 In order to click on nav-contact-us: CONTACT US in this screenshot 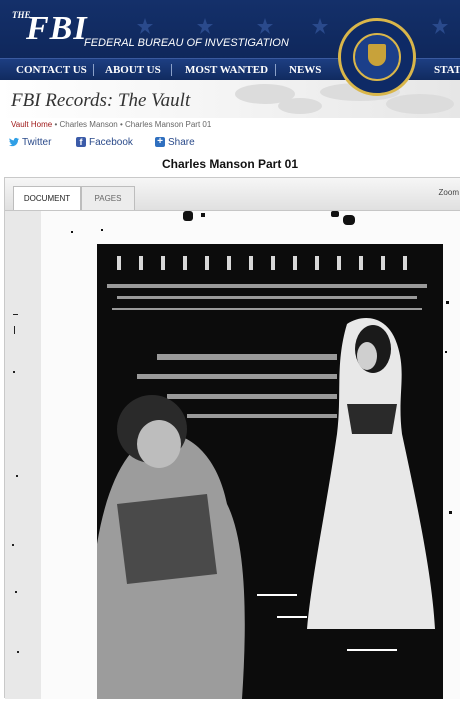, I will do `click(51, 69)`.